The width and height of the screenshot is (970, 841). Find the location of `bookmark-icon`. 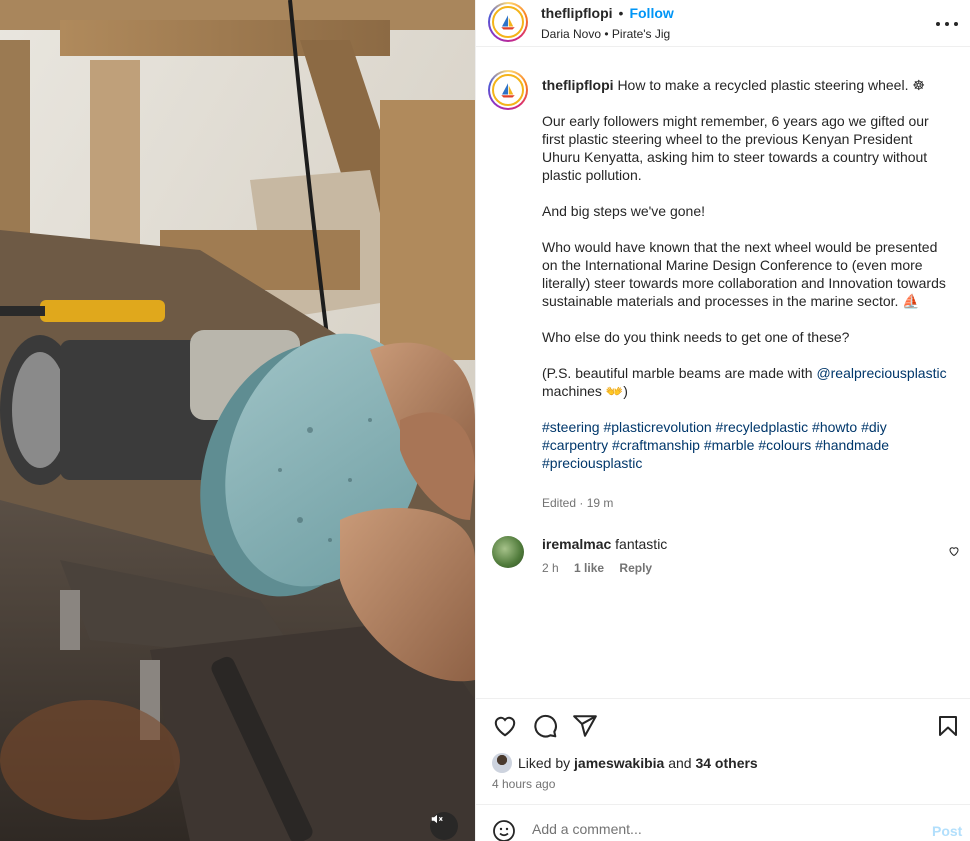

bookmark-icon is located at coordinates (949, 726).